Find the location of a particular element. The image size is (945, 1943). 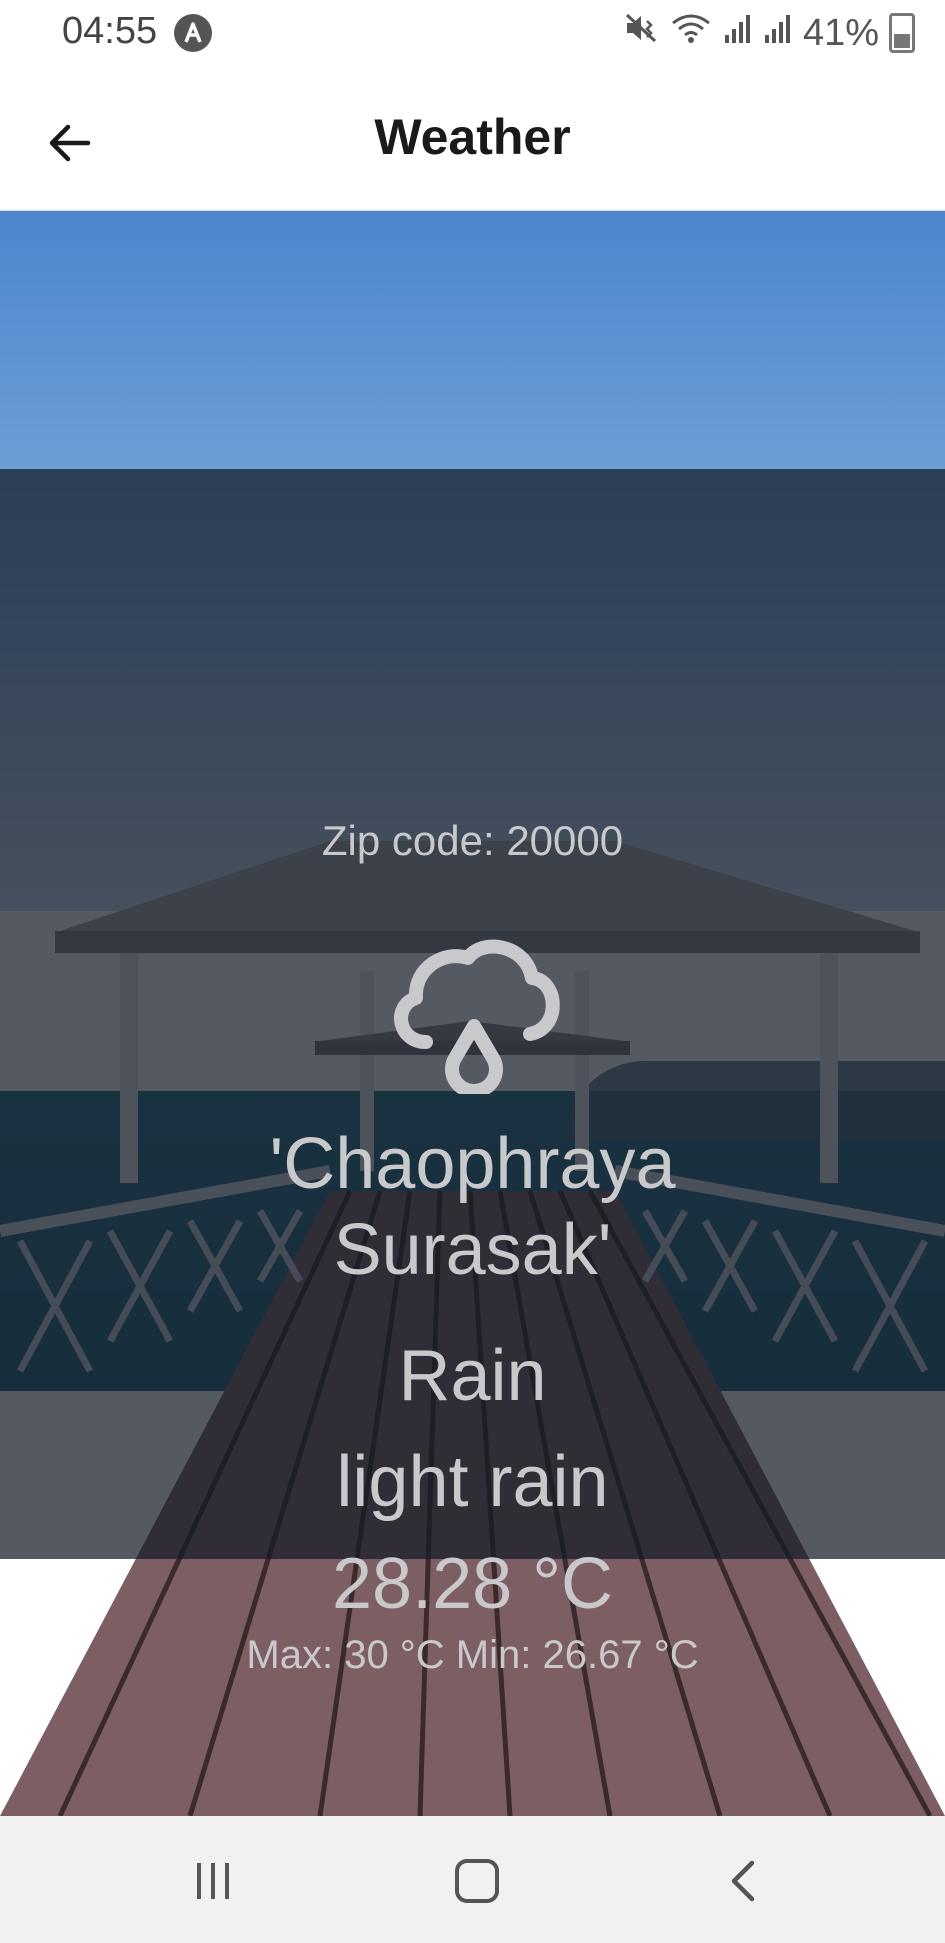

page-title: Weather is located at coordinates (472, 137).